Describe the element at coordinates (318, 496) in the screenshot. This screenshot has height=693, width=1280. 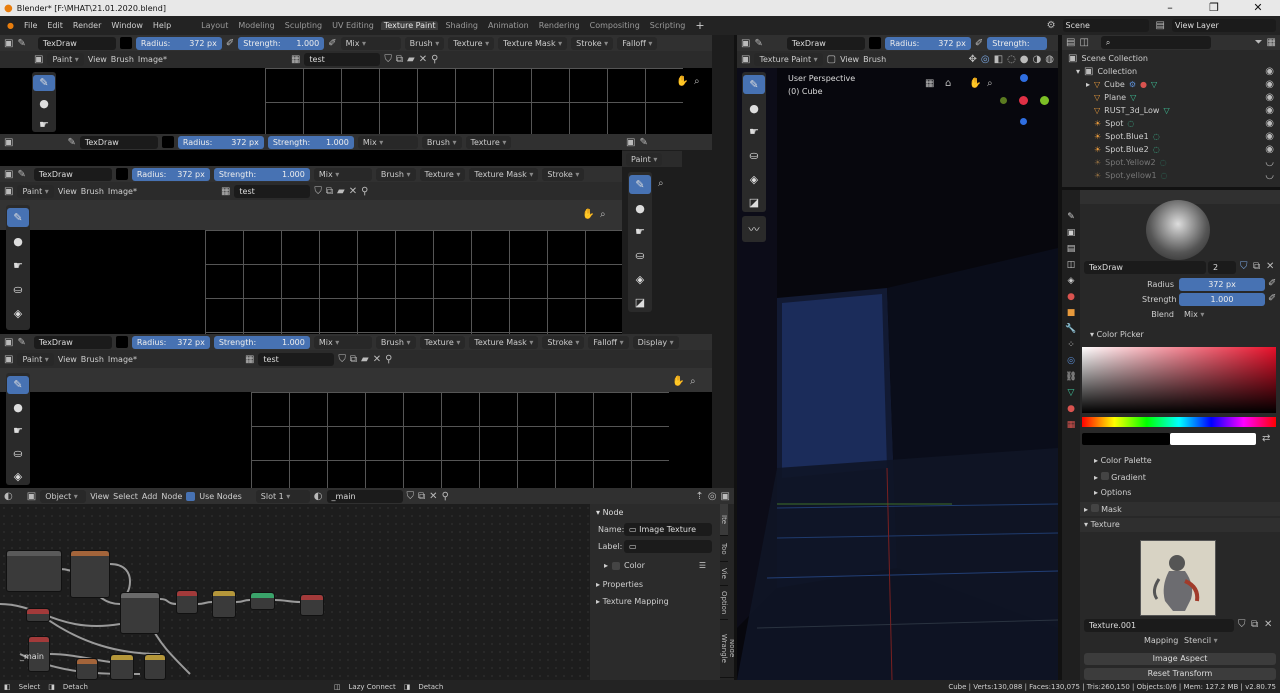
I see `material-browse-icon: ◐` at that location.